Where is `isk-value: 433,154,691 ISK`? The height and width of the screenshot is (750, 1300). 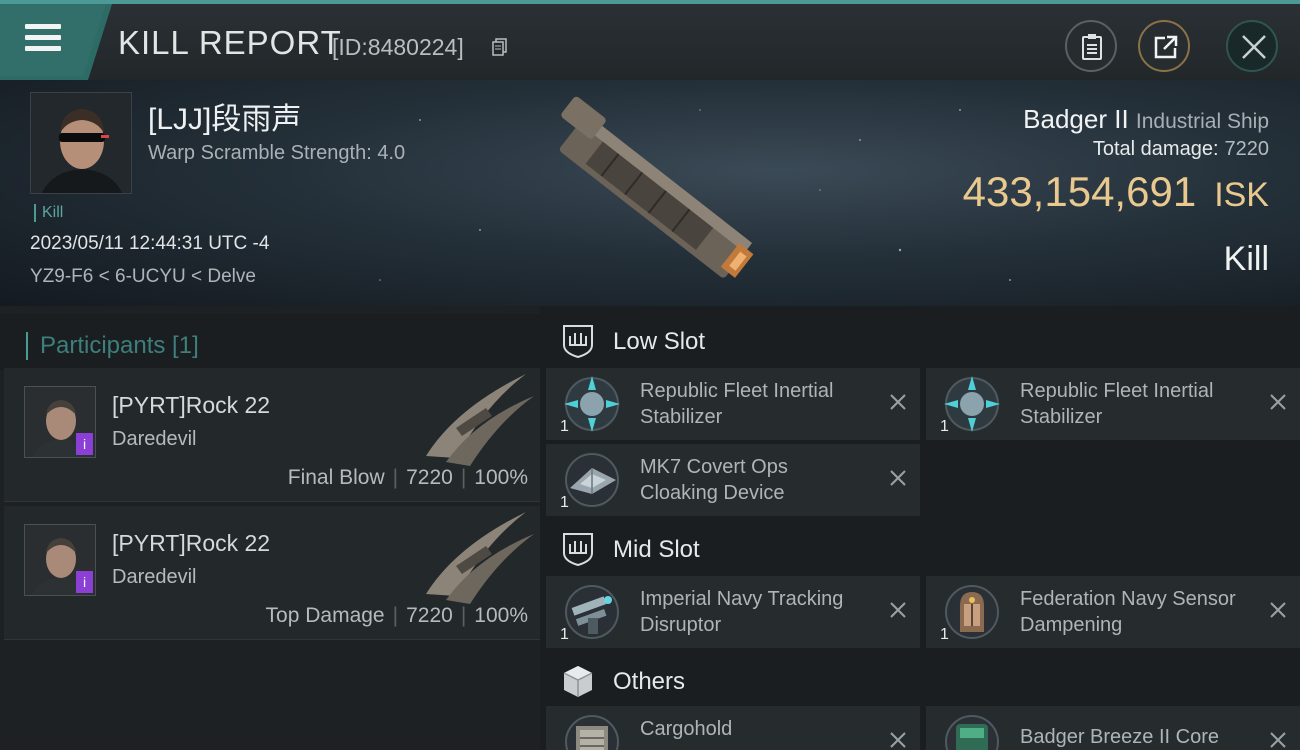 isk-value: 433,154,691 ISK is located at coordinates (1116, 192).